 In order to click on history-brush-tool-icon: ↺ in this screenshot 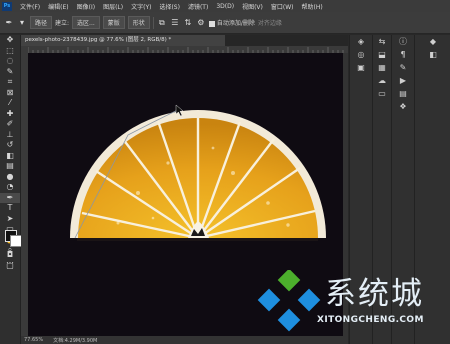, I will do `click(10, 145)`.